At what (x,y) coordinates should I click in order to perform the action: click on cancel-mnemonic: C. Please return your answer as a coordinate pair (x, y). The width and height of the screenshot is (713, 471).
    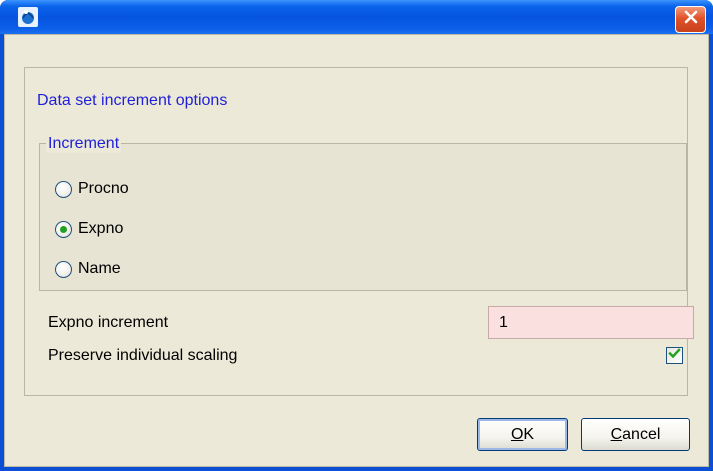
    Looking at the image, I should click on (616, 434).